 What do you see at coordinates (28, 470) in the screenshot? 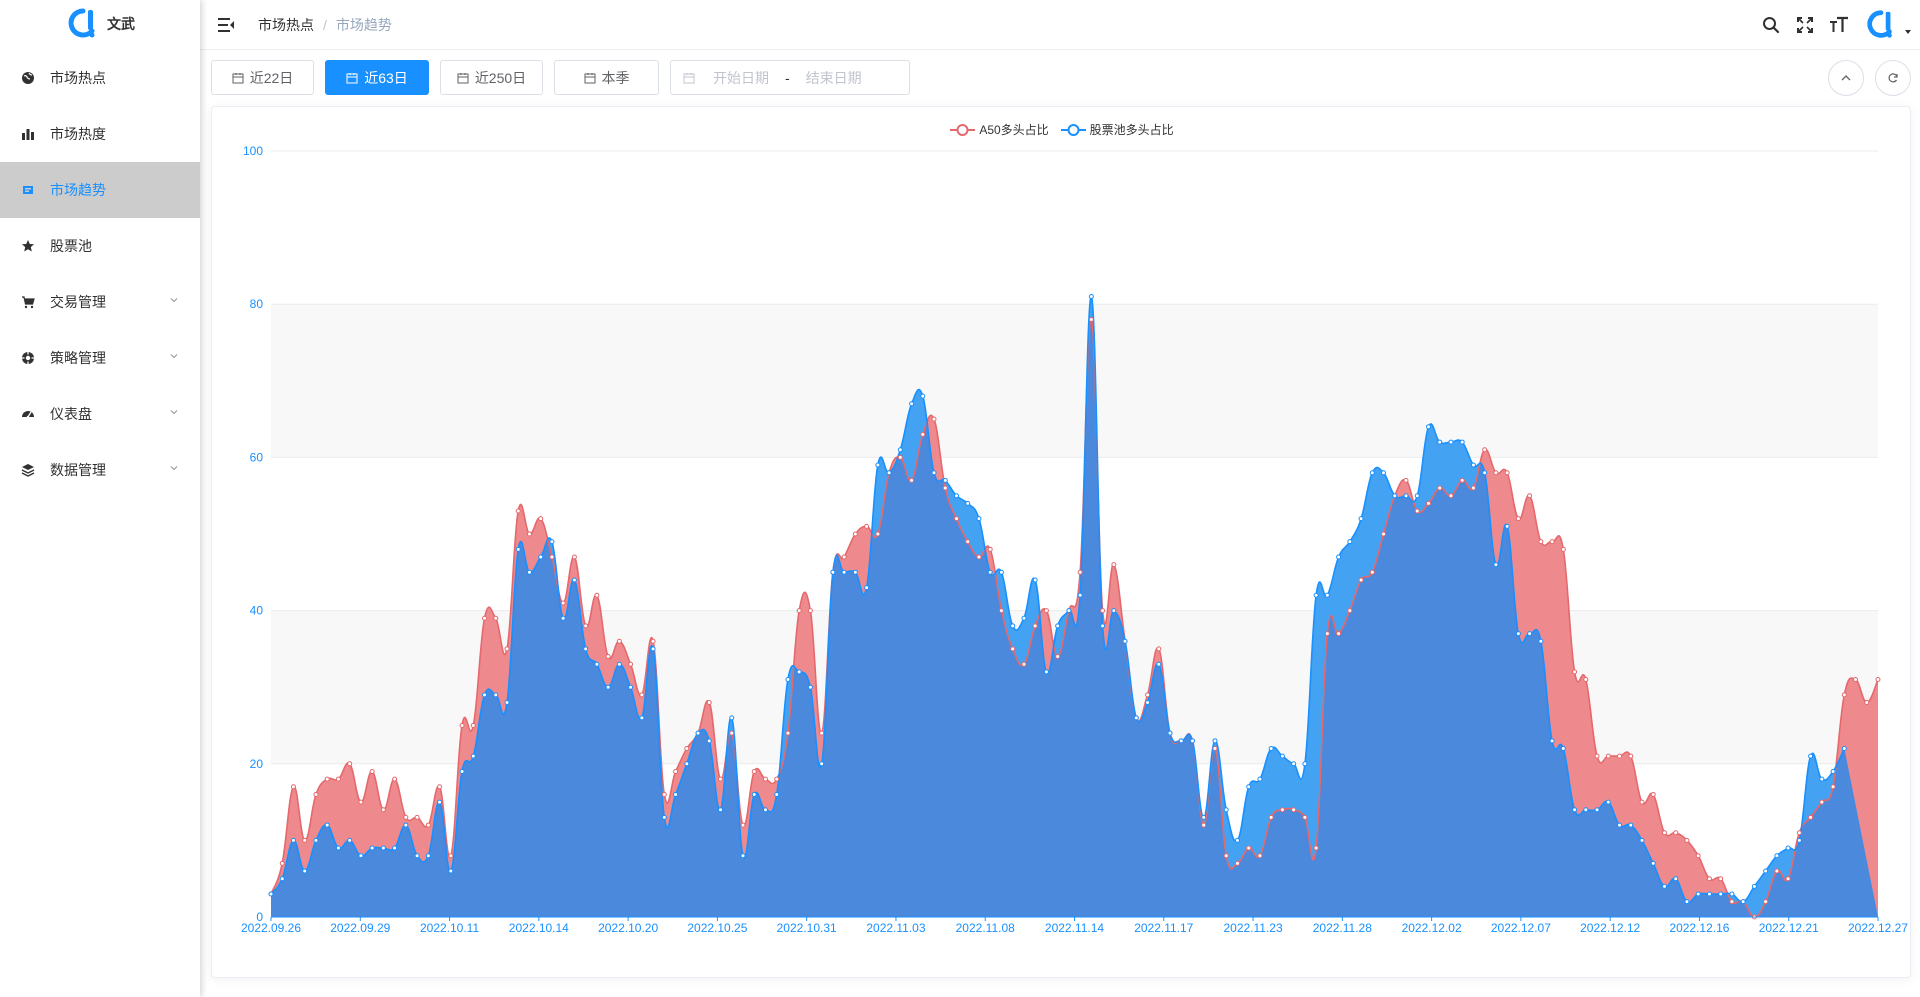
I see `database-icon` at bounding box center [28, 470].